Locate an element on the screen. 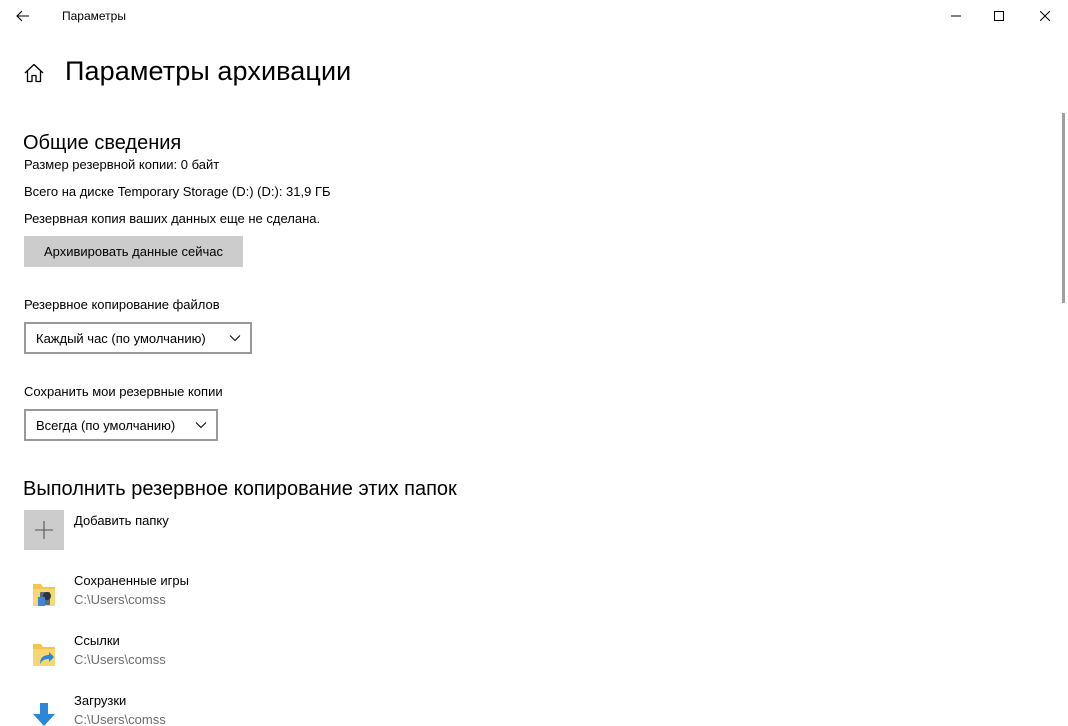 The image size is (1068, 726). folder-name: Загрузки is located at coordinates (100, 700).